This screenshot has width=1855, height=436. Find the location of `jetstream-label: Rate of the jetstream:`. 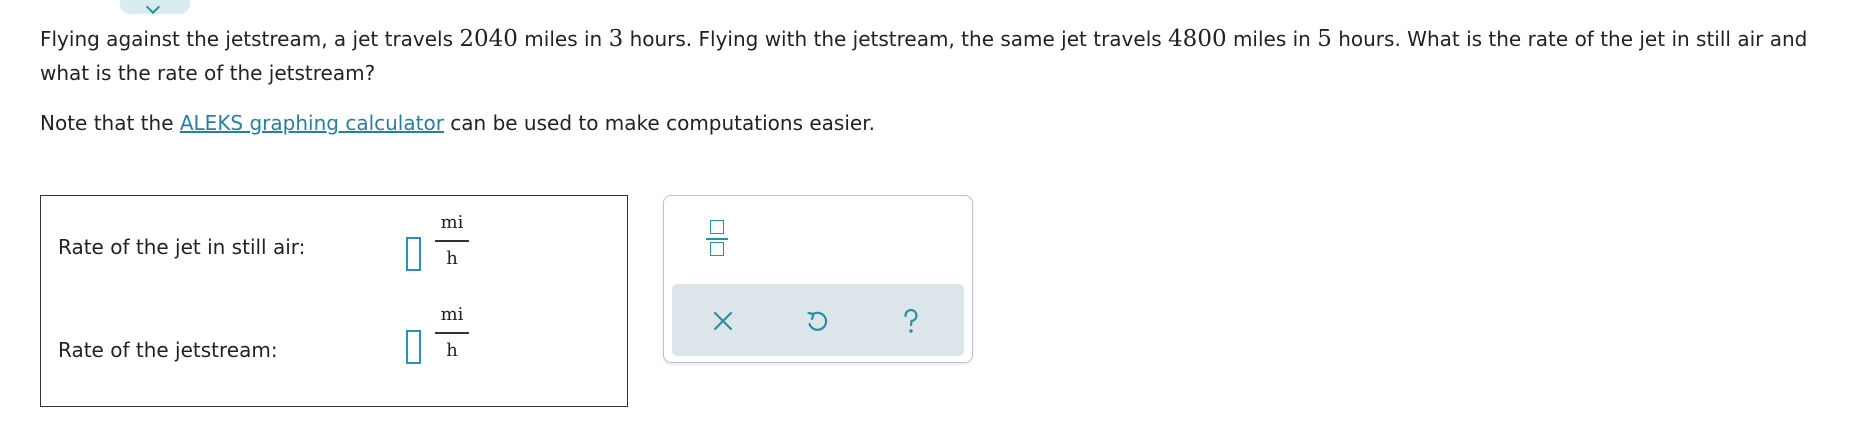

jetstream-label: Rate of the jetstream: is located at coordinates (168, 350).